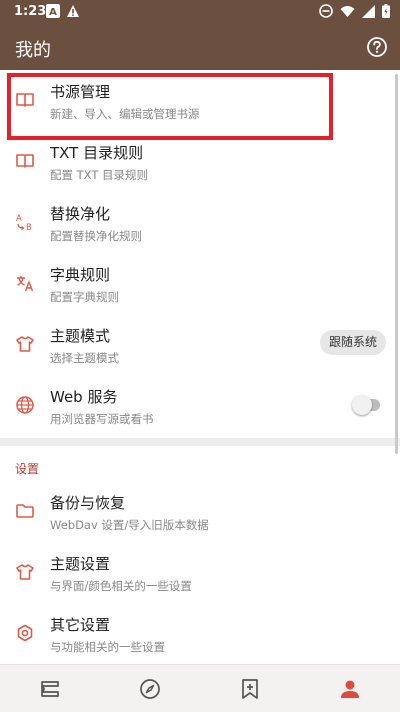 This screenshot has height=712, width=400. Describe the element at coordinates (386, 11) in the screenshot. I see `battery-icon` at that location.